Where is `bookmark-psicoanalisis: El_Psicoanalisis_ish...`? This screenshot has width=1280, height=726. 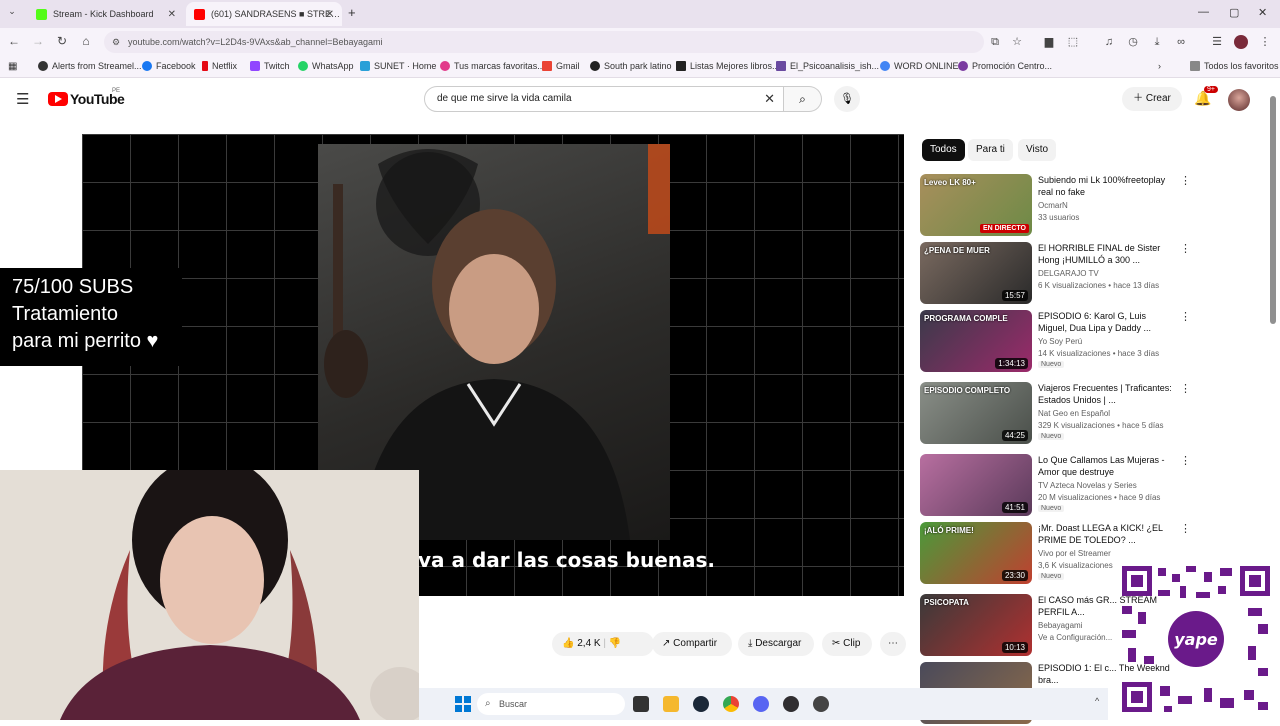 bookmark-psicoanalisis: El_Psicoanalisis_ish... is located at coordinates (827, 66).